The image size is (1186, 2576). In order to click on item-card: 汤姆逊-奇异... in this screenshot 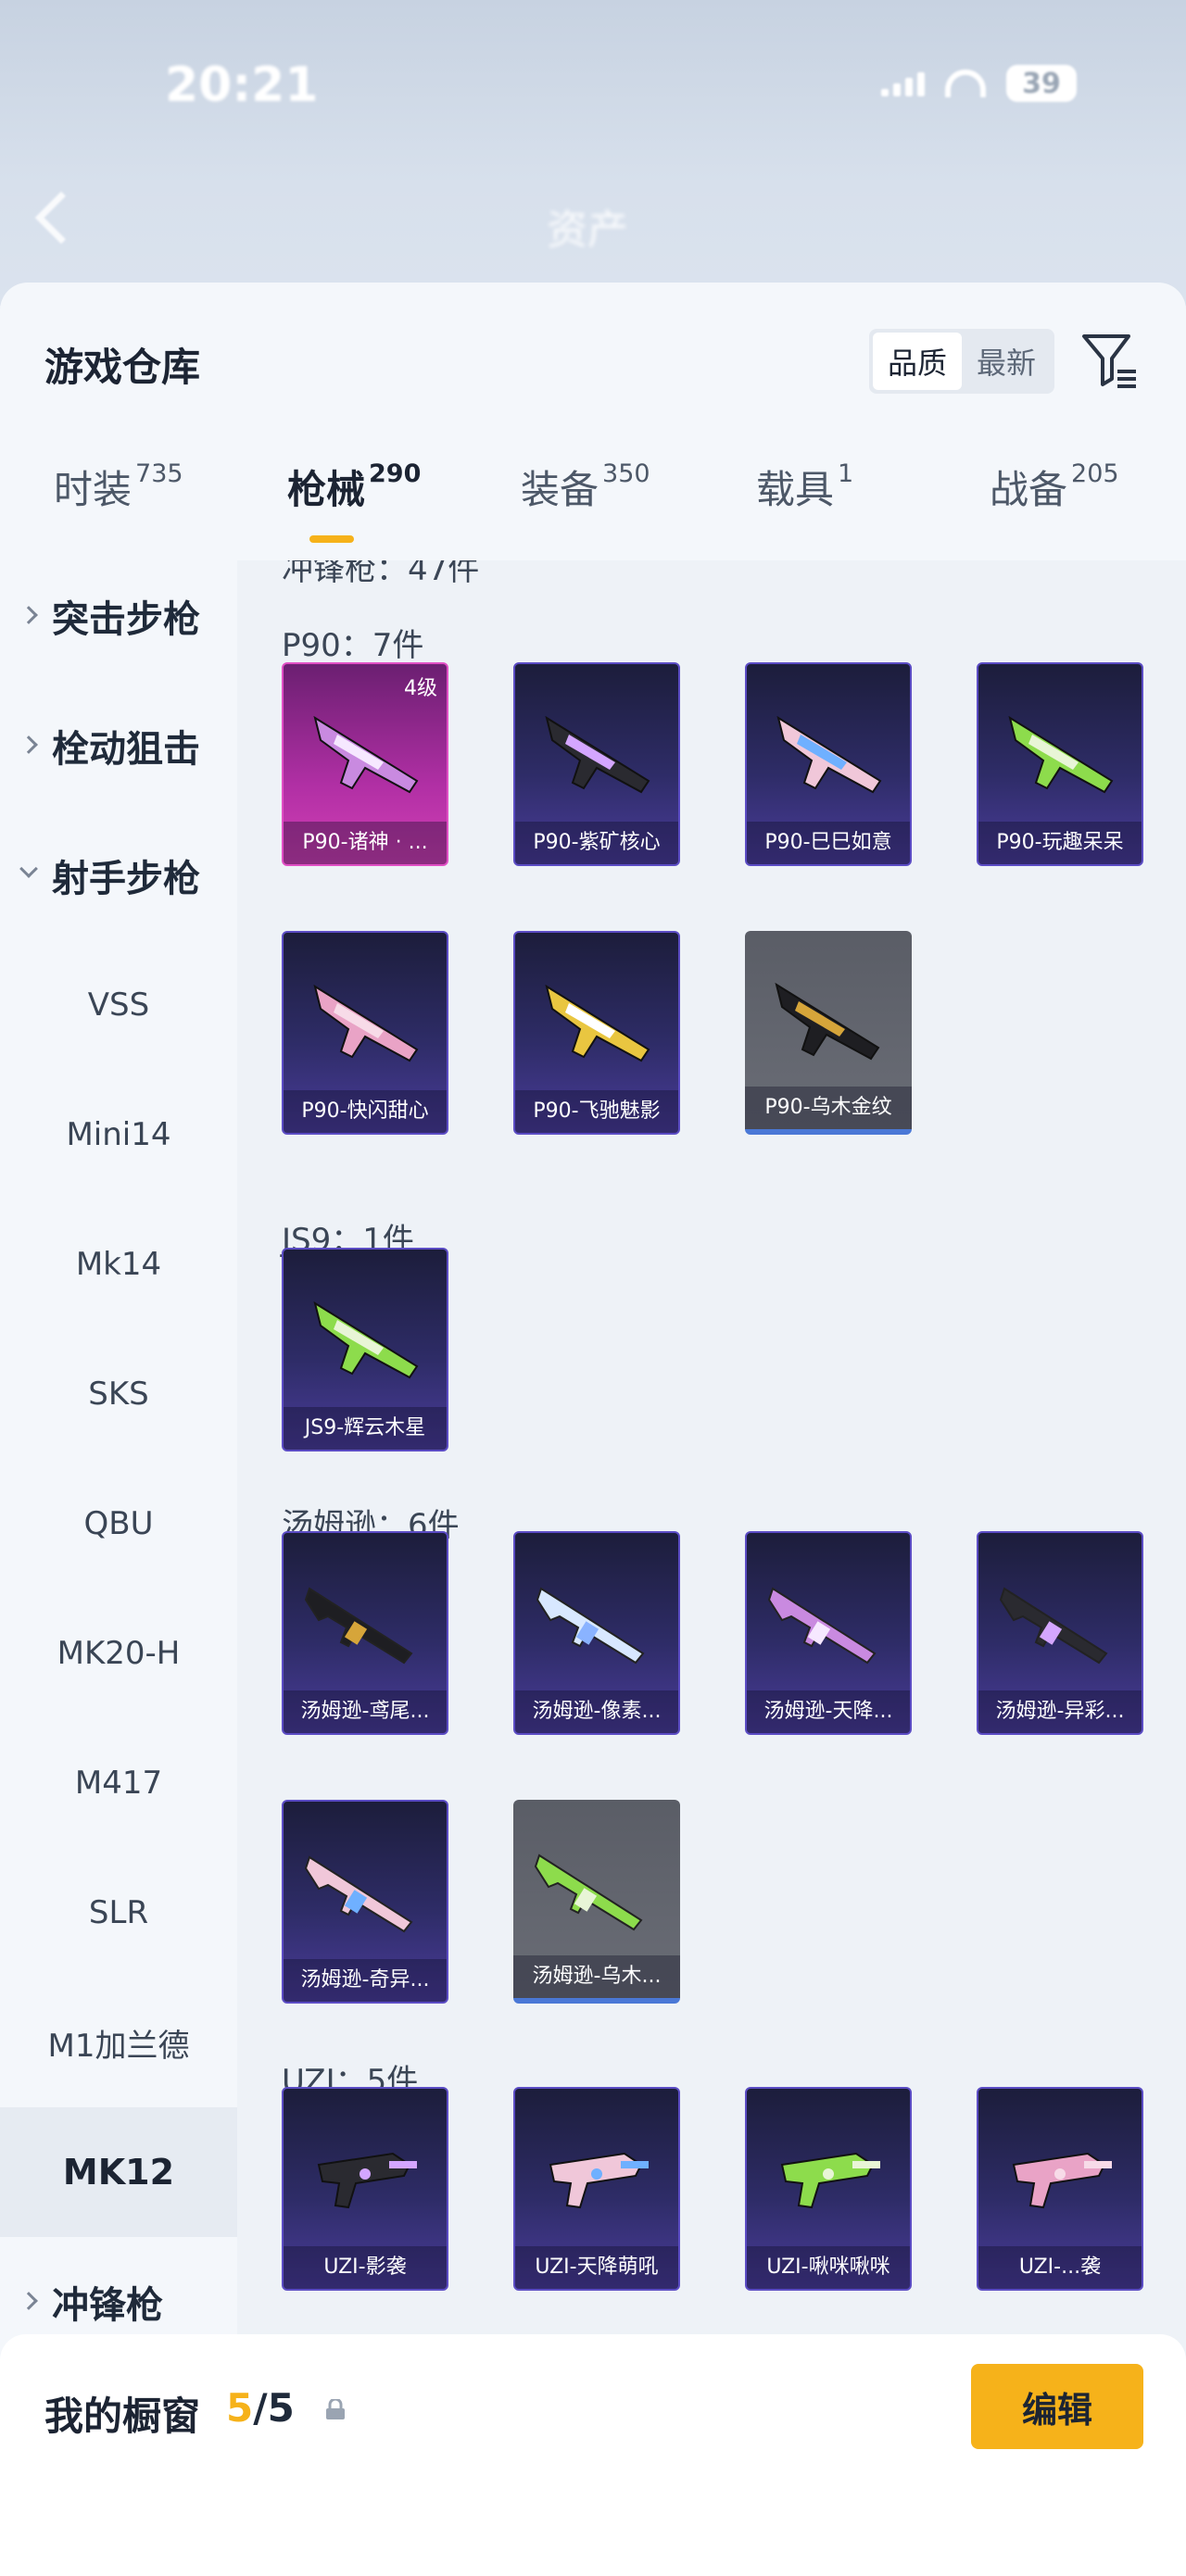, I will do `click(365, 1902)`.